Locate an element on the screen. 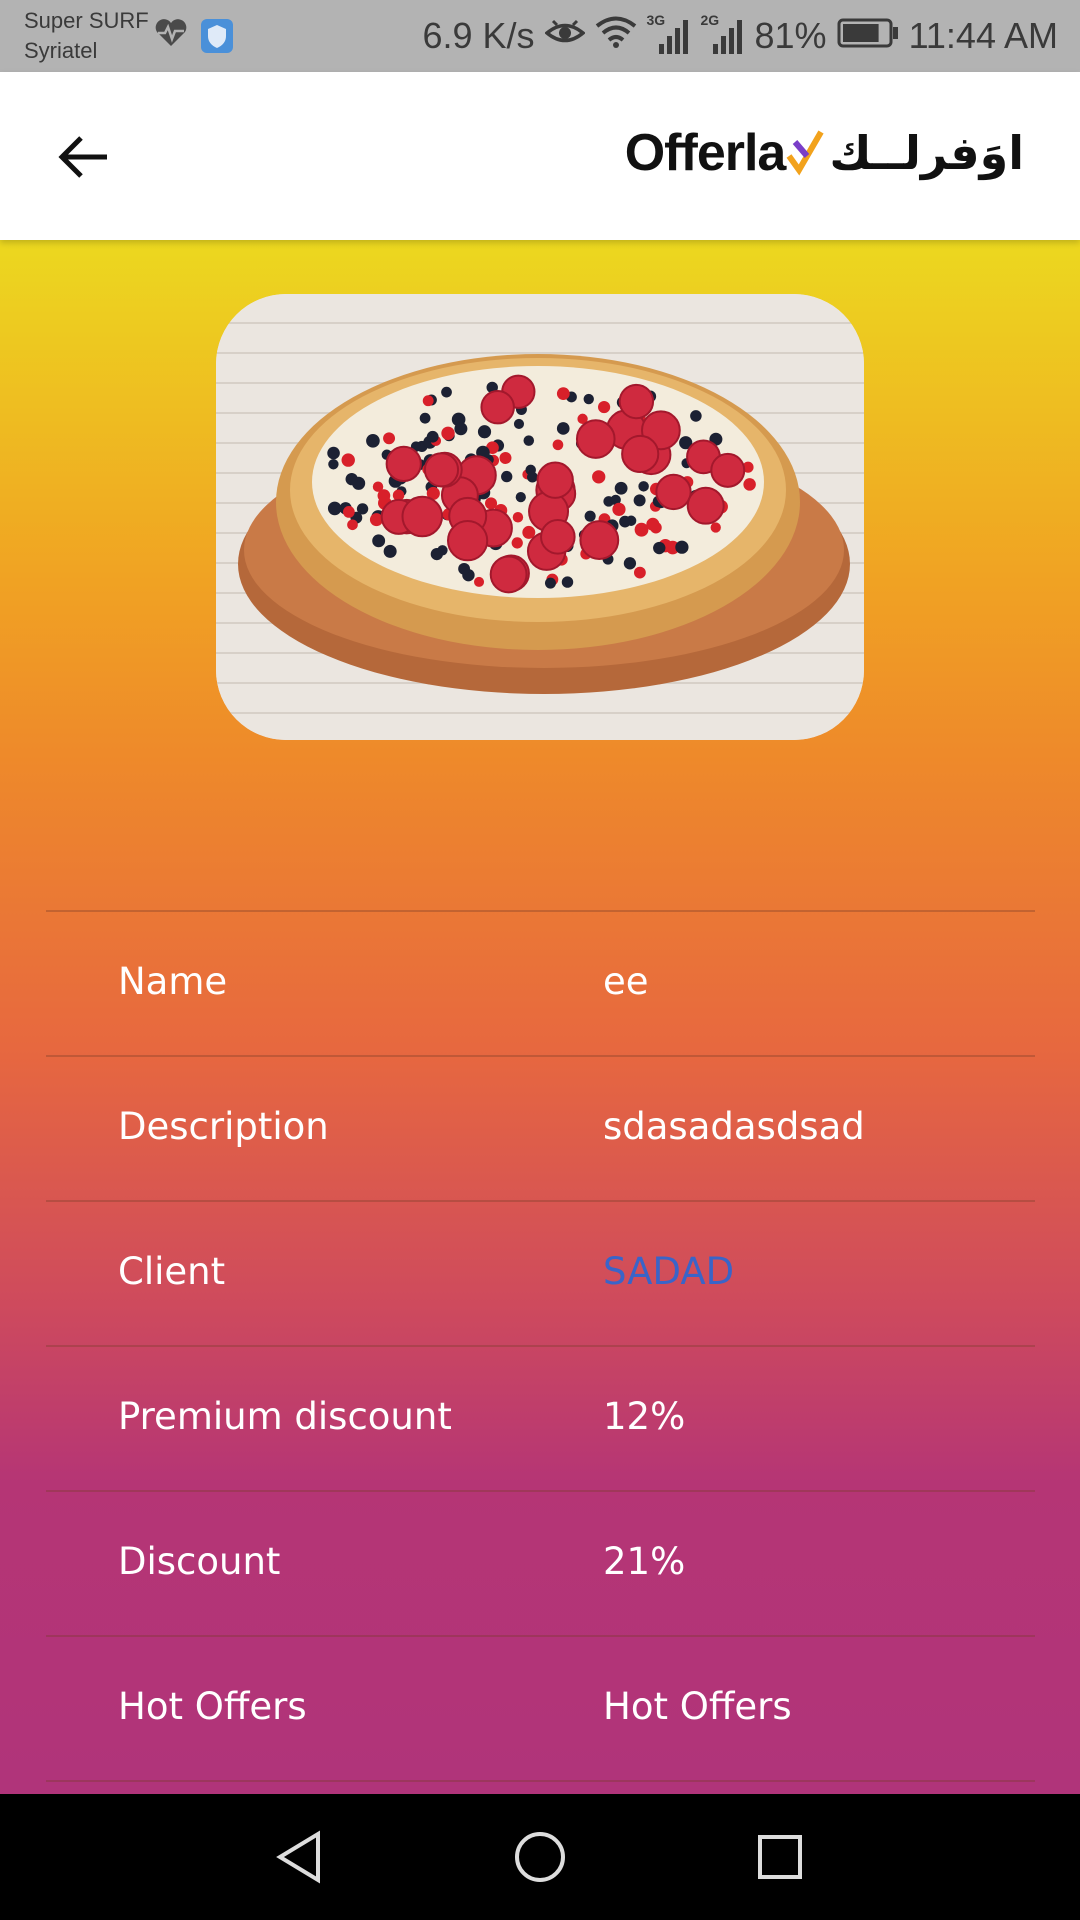  app-logo: Offerla اوَفرلــك is located at coordinates (824, 153).